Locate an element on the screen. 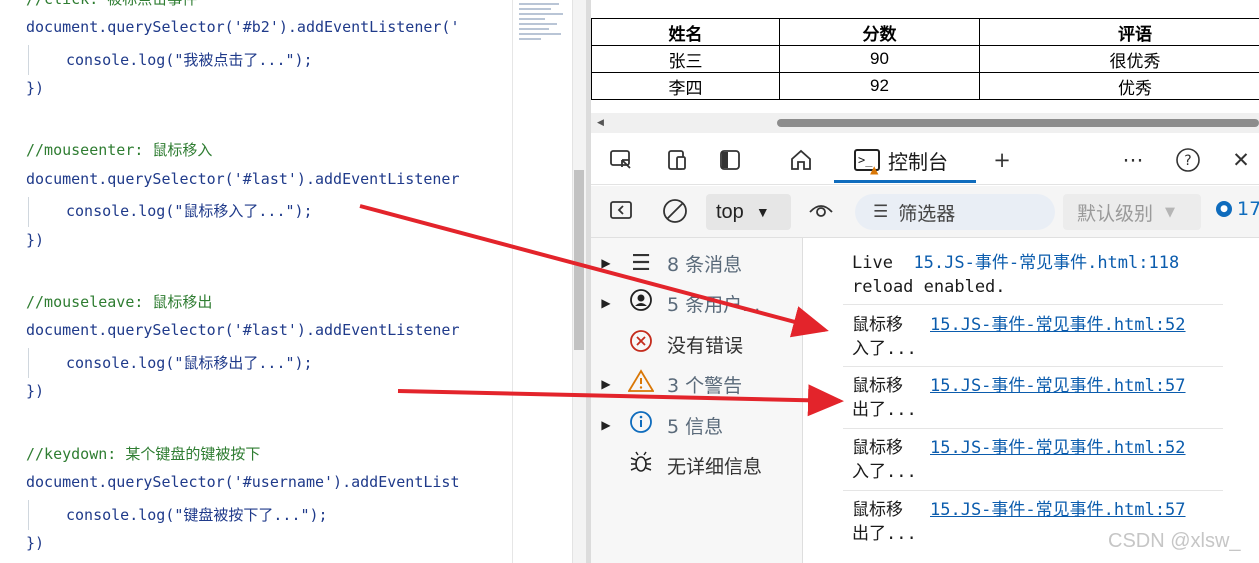 Image resolution: width=1259 pixels, height=563 pixels. code-line: console.log("我被点击了..."); is located at coordinates (189, 60).